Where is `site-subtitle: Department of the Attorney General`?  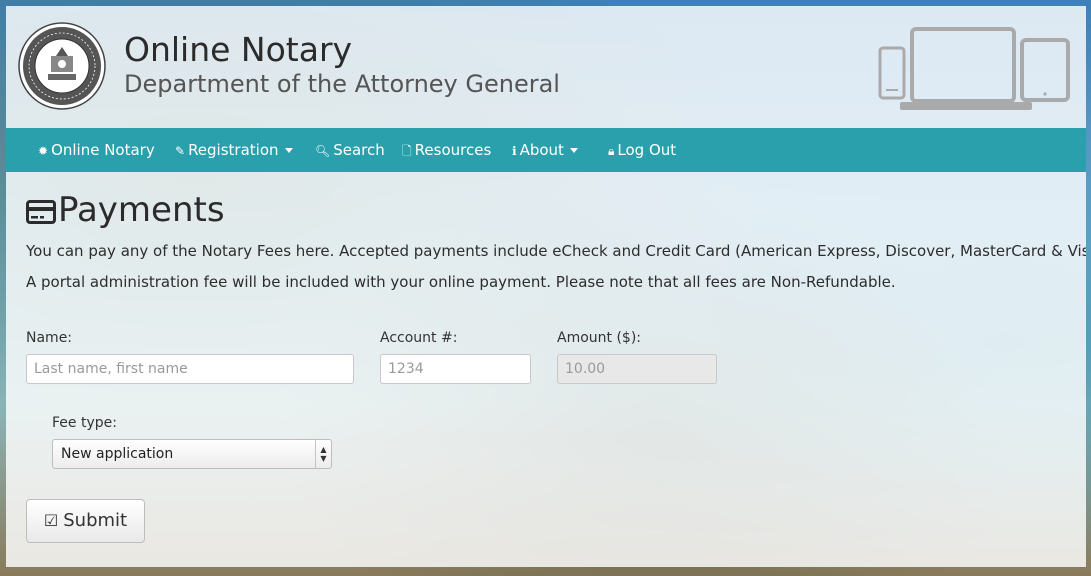 site-subtitle: Department of the Attorney General is located at coordinates (342, 84).